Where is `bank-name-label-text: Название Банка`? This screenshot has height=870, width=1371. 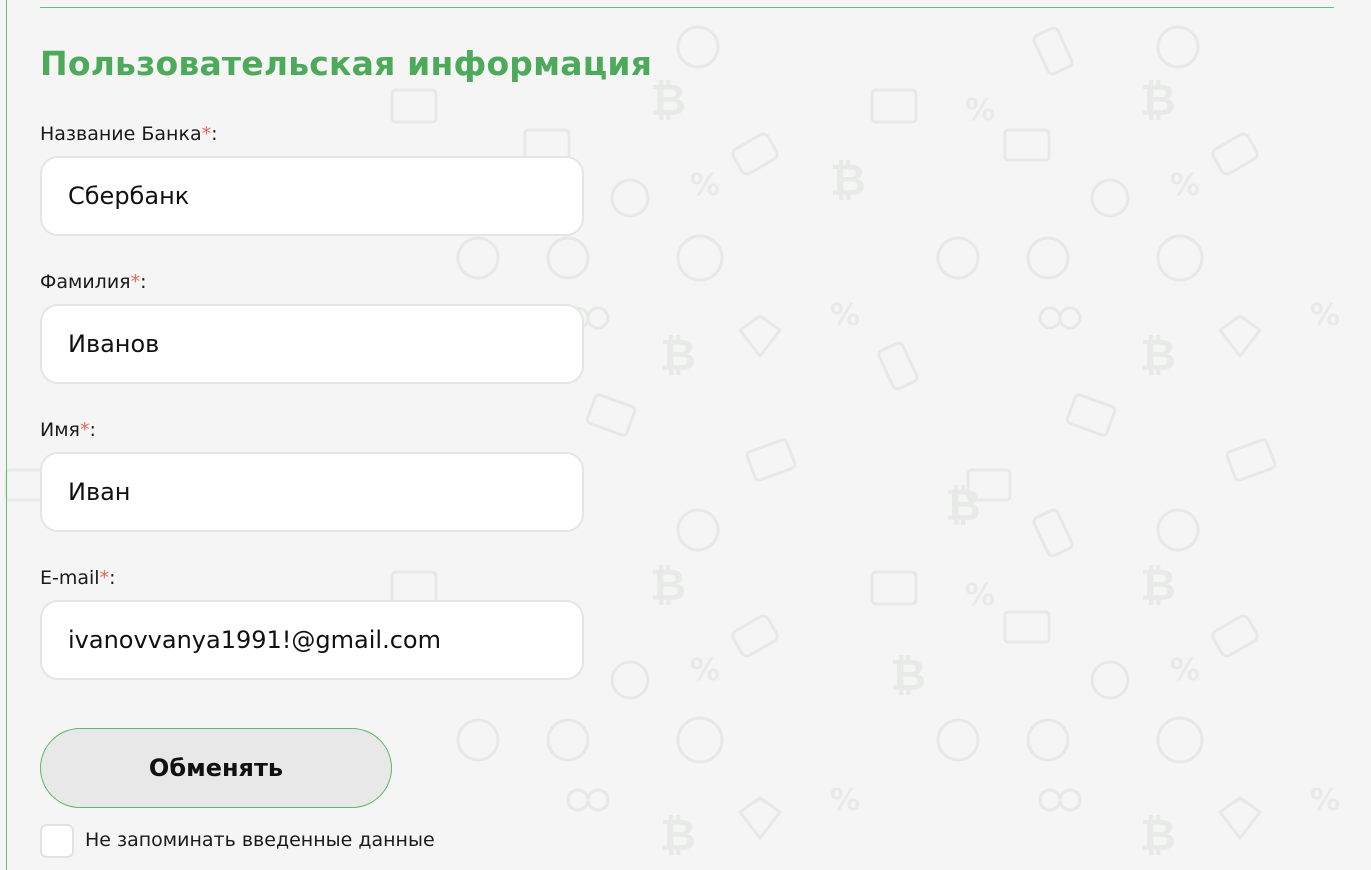
bank-name-label-text: Название Банка is located at coordinates (121, 134).